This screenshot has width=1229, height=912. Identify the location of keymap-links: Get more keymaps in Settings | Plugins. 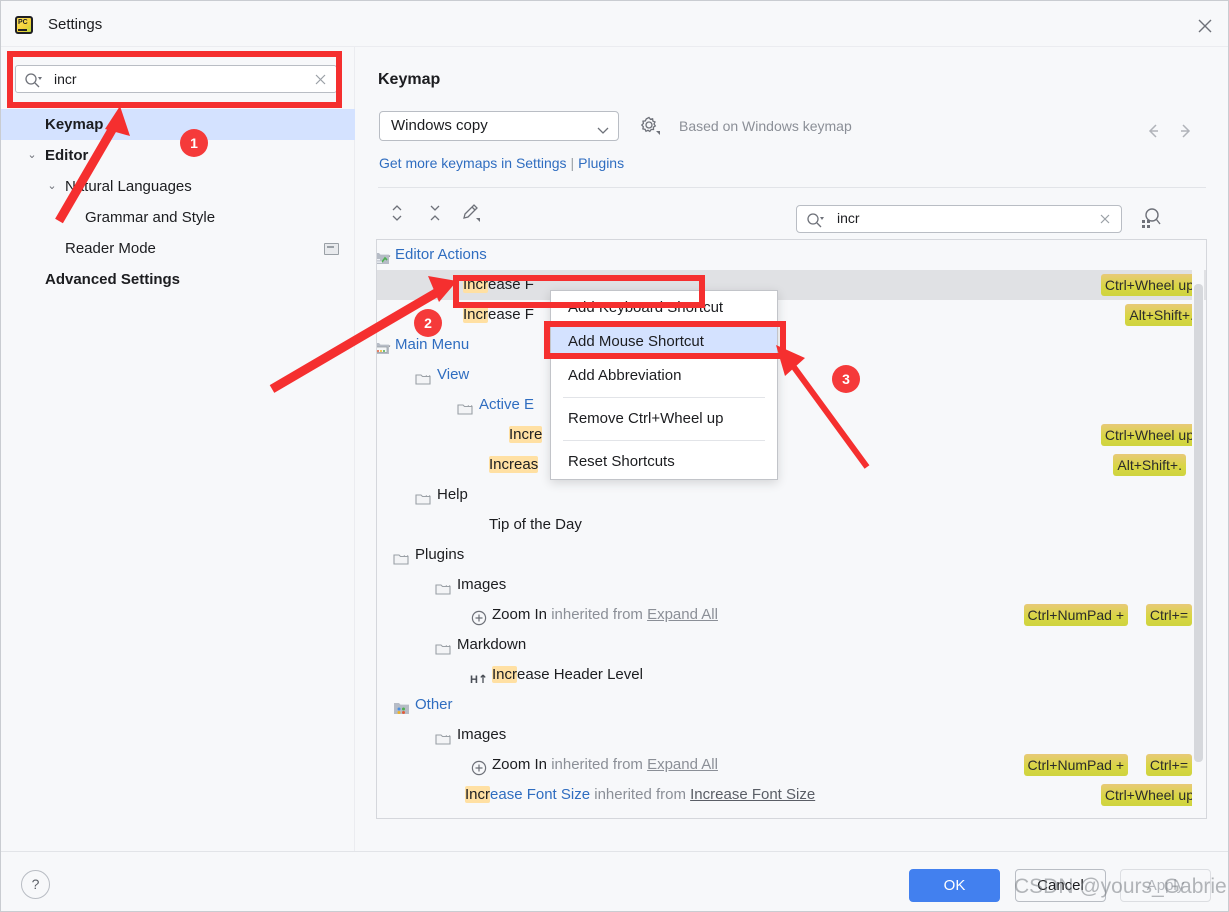
(501, 163).